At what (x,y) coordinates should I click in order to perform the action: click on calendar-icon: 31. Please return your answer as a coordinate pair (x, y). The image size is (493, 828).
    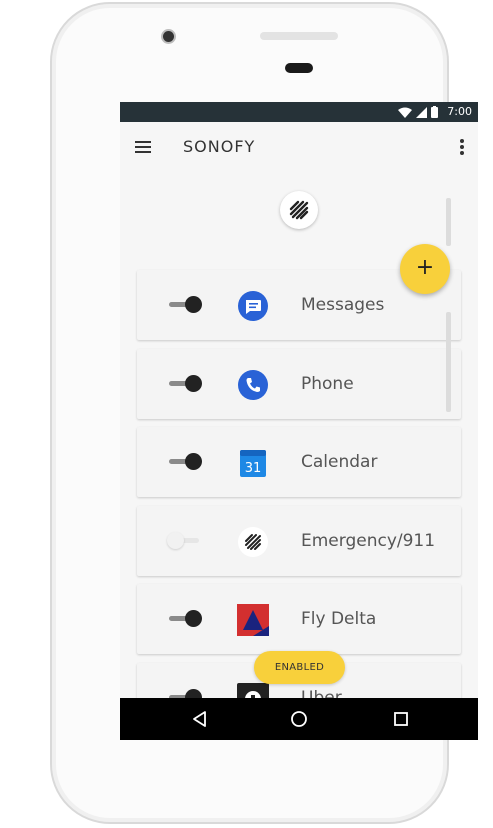
    Looking at the image, I should click on (253, 463).